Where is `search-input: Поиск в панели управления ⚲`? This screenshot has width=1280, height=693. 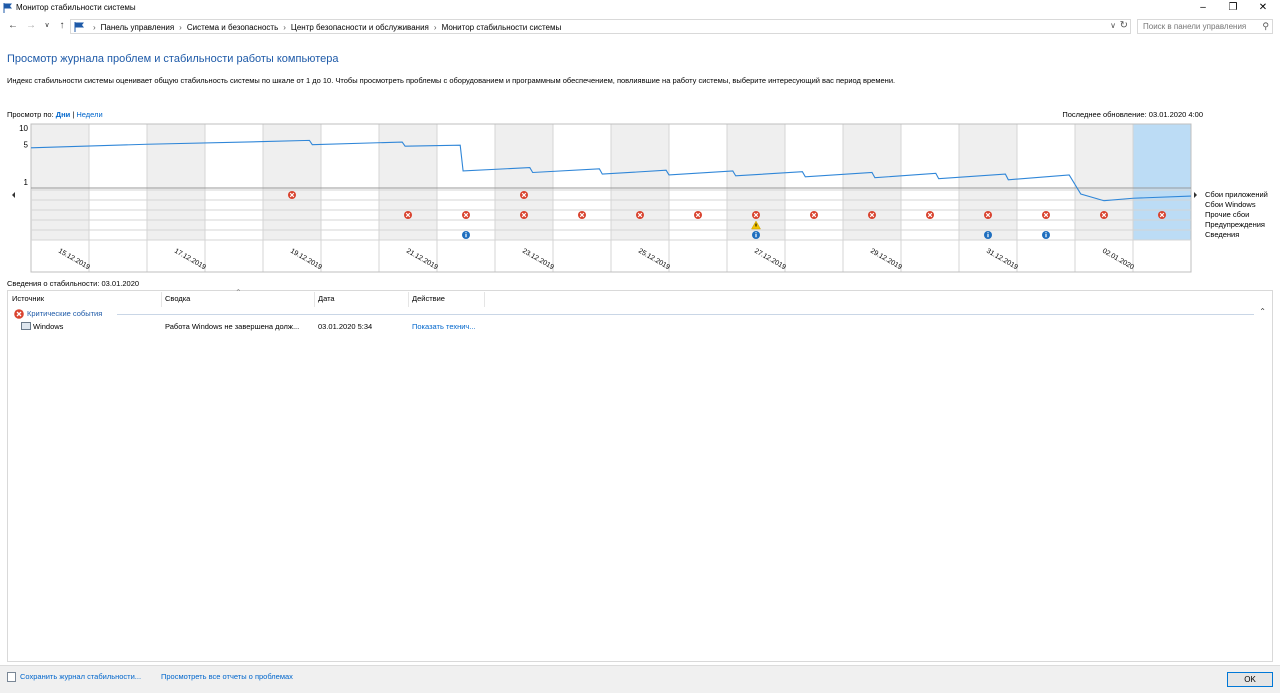 search-input: Поиск в панели управления ⚲ is located at coordinates (1205, 26).